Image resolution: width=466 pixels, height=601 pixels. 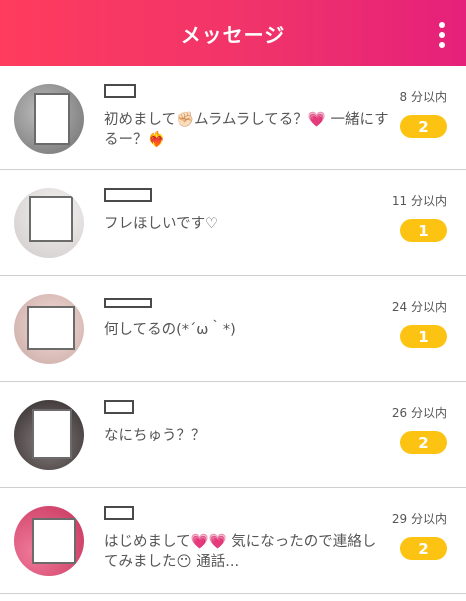 What do you see at coordinates (170, 330) in the screenshot?
I see `message-preview: 何してるの(*´ω｀*)` at bounding box center [170, 330].